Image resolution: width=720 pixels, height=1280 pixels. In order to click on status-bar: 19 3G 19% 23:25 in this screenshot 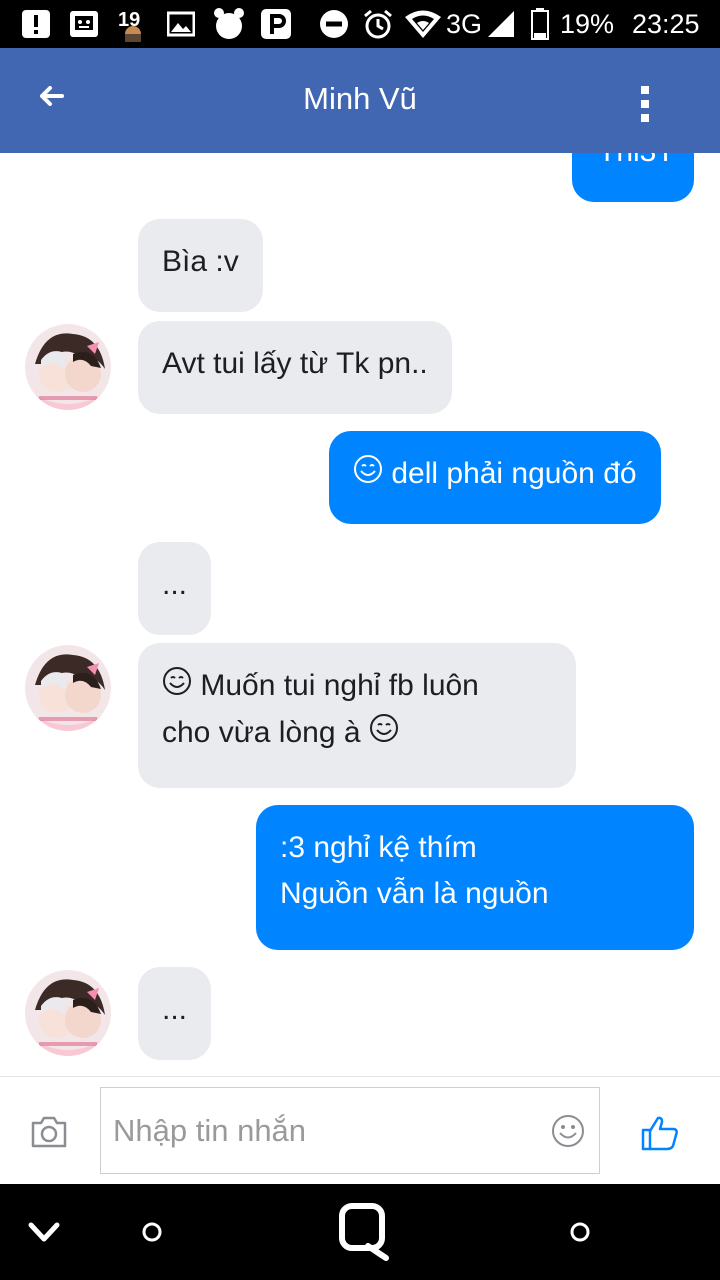, I will do `click(360, 24)`.